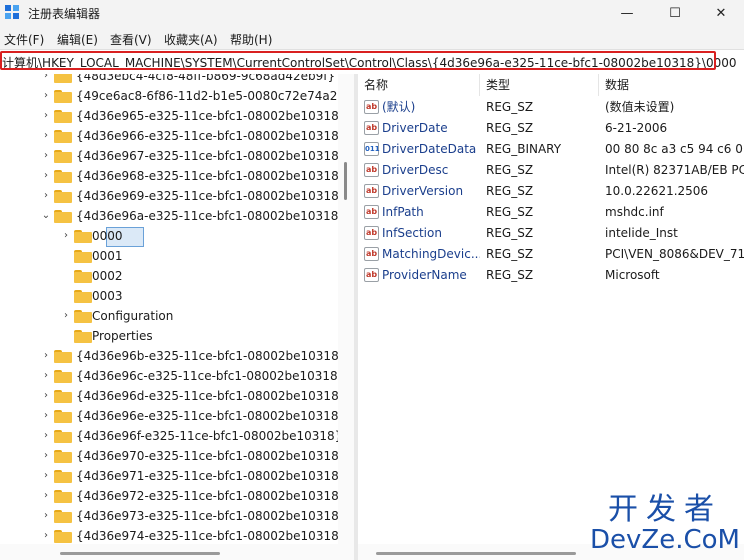  I want to click on menu-view: 查看(V), so click(131, 39).